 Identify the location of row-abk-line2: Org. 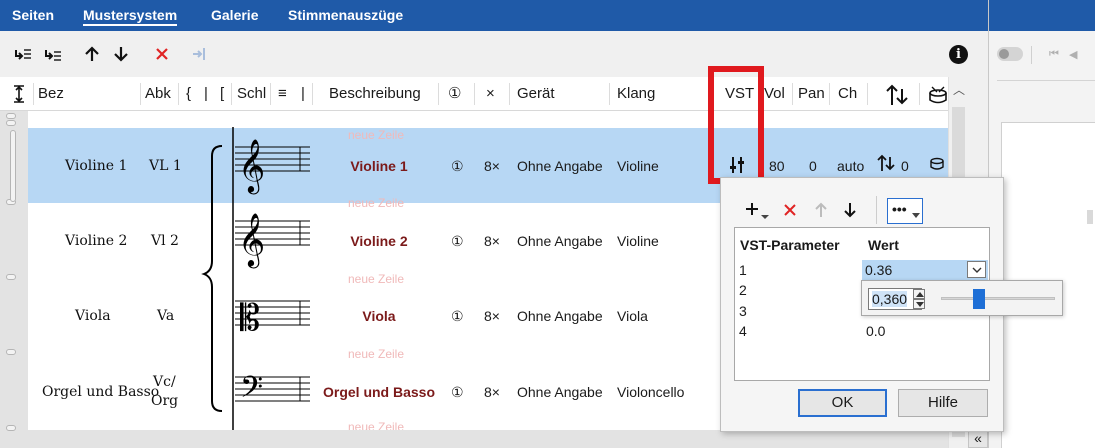
(164, 401).